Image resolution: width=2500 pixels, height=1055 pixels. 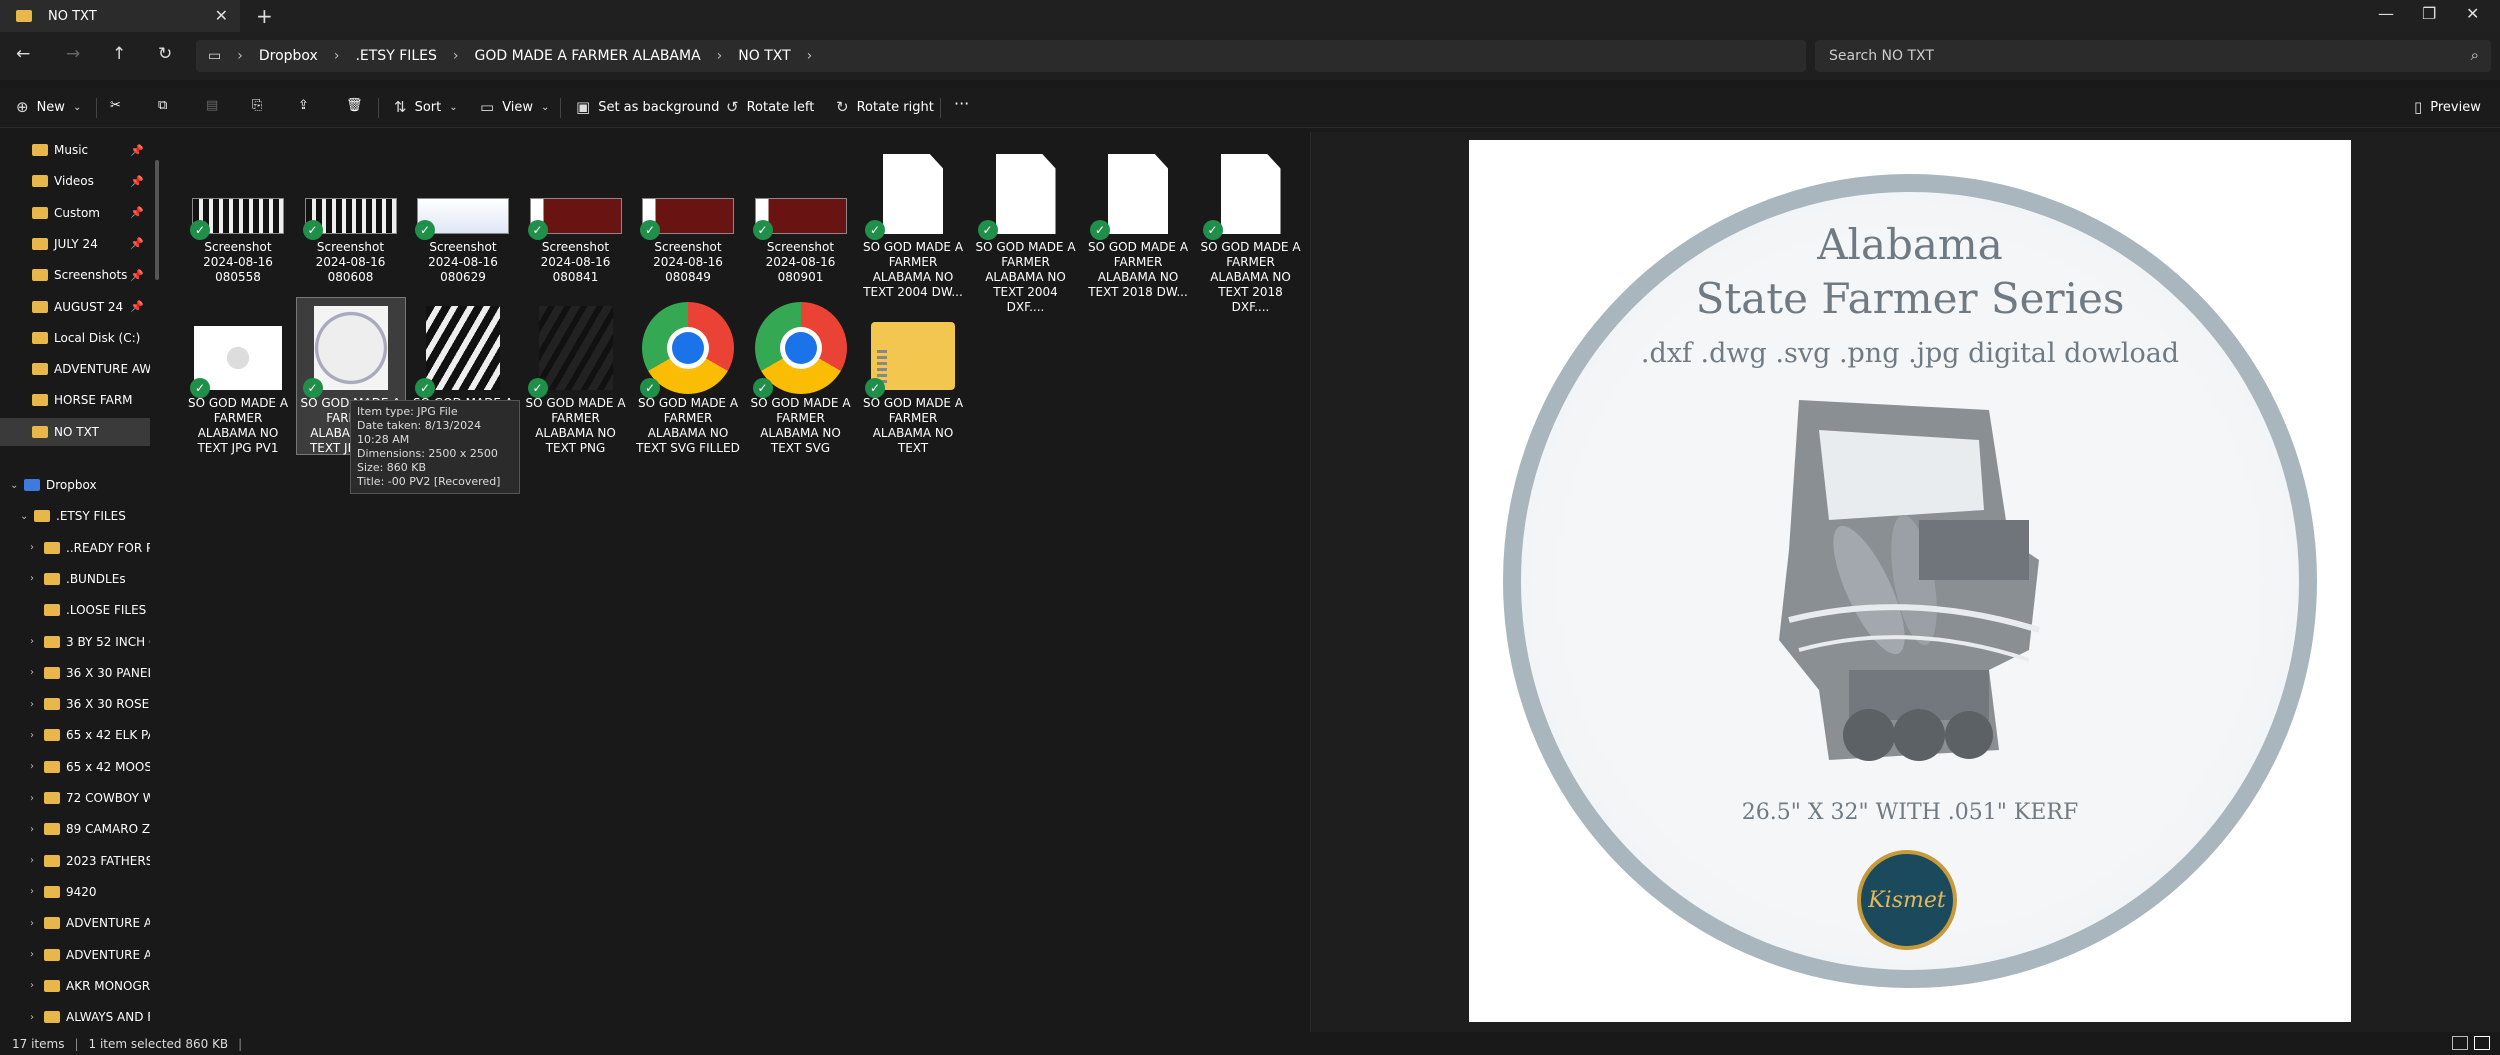 I want to click on tree-item-9420: › 9420, so click(x=75, y=892).